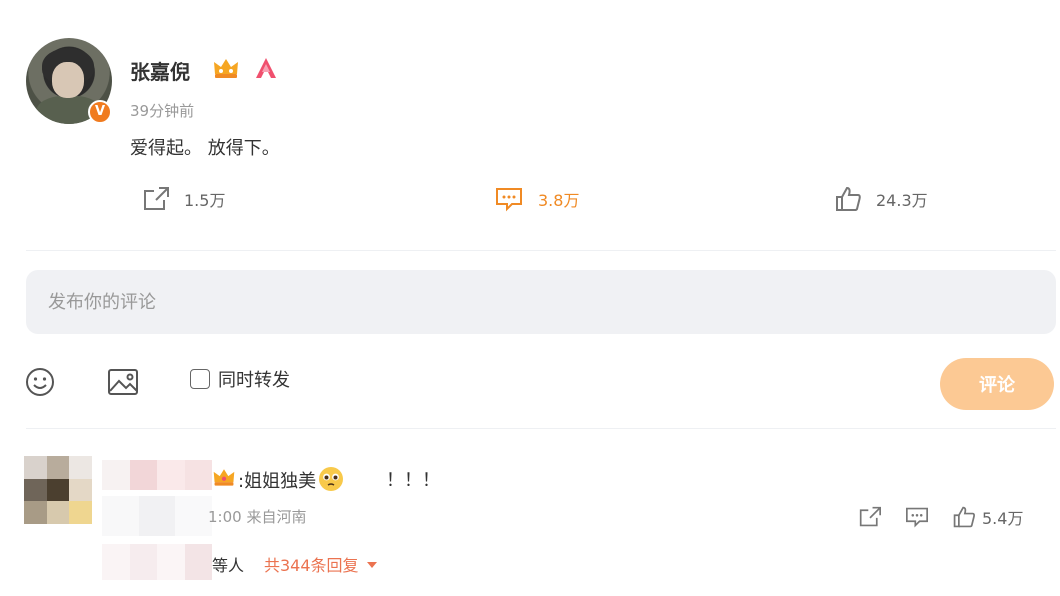  I want to click on share-button: 1.5万, so click(183, 199).